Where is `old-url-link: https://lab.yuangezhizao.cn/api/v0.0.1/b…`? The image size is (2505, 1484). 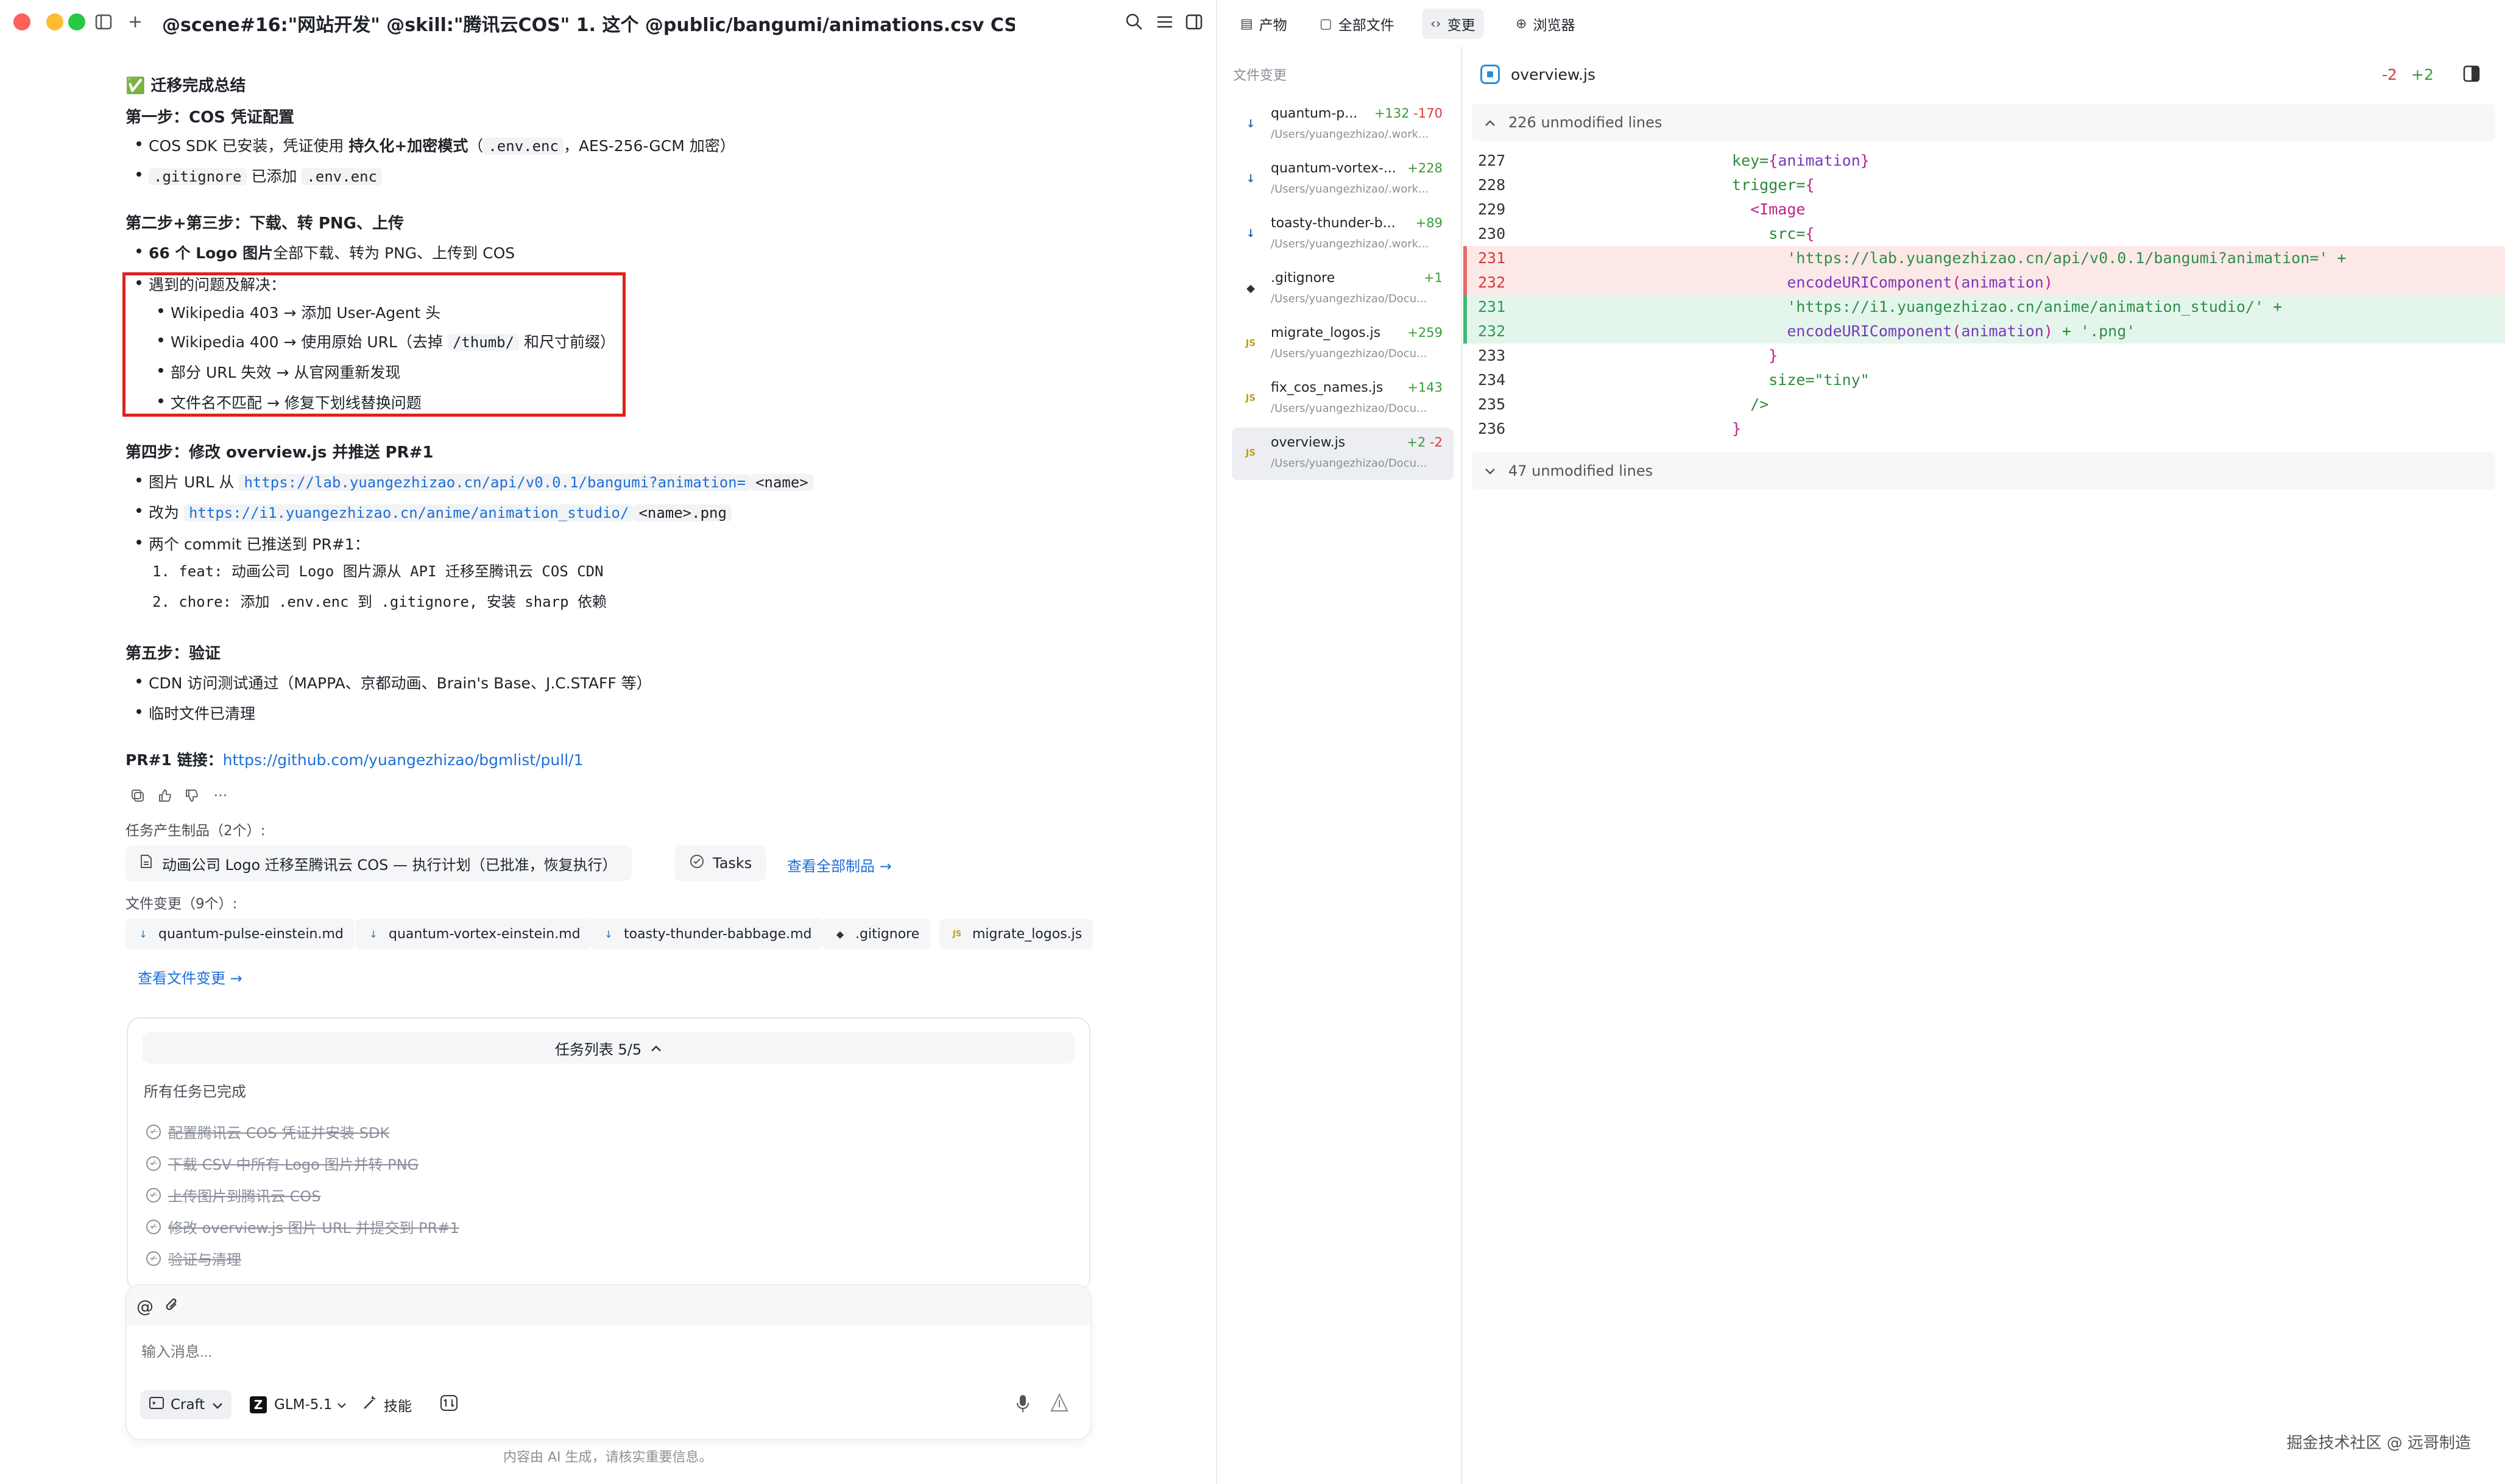 old-url-link: https://lab.yuangezhizao.cn/api/v0.0.1/b… is located at coordinates (495, 483).